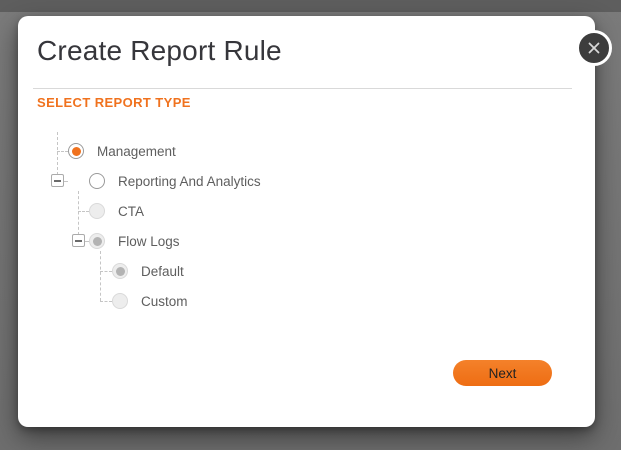 The height and width of the screenshot is (450, 621). I want to click on next-button: Next, so click(502, 373).